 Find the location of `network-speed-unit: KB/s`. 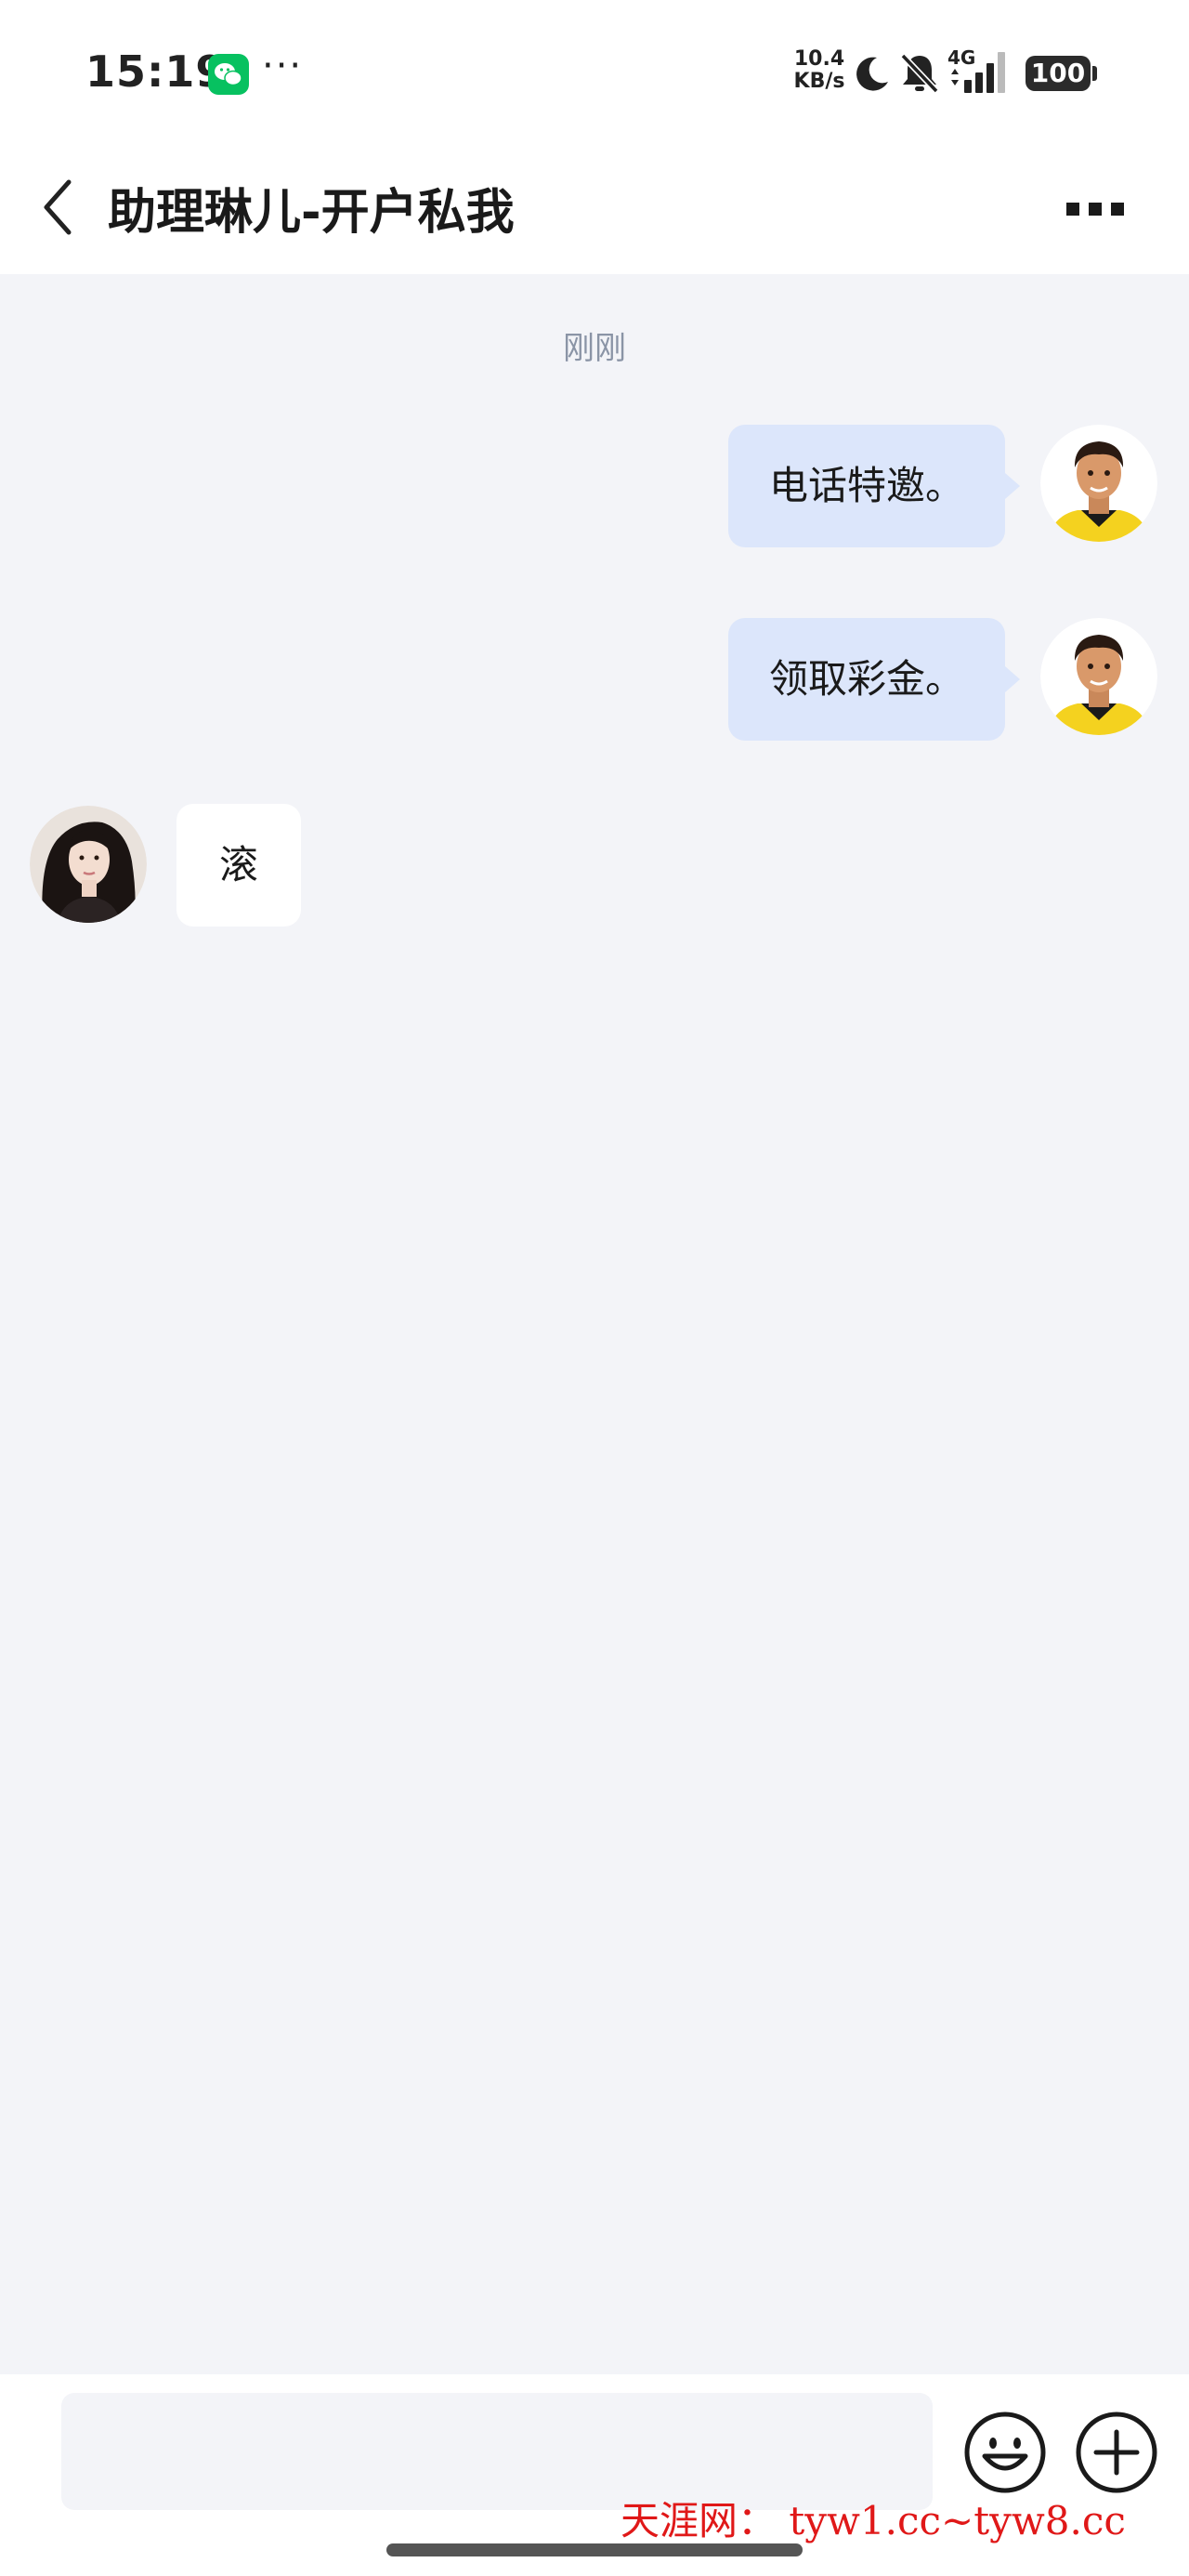

network-speed-unit: KB/s is located at coordinates (819, 81).